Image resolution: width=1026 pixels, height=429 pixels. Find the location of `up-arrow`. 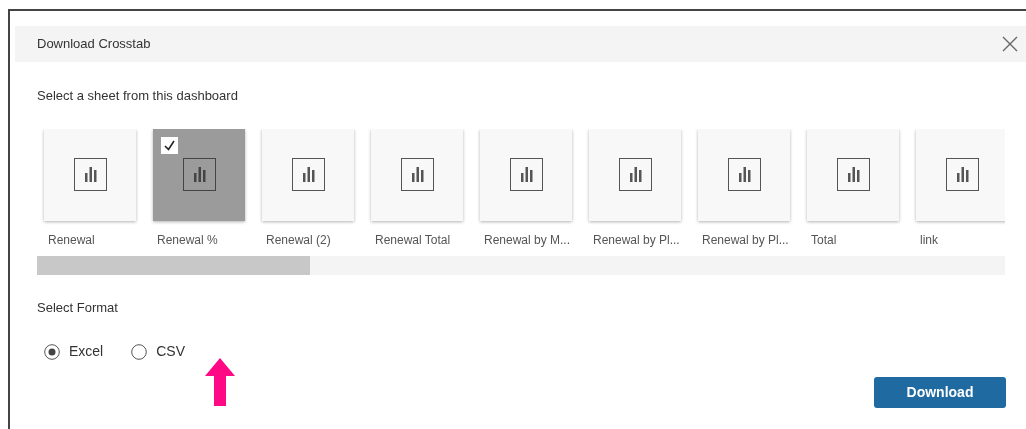

up-arrow is located at coordinates (220, 382).